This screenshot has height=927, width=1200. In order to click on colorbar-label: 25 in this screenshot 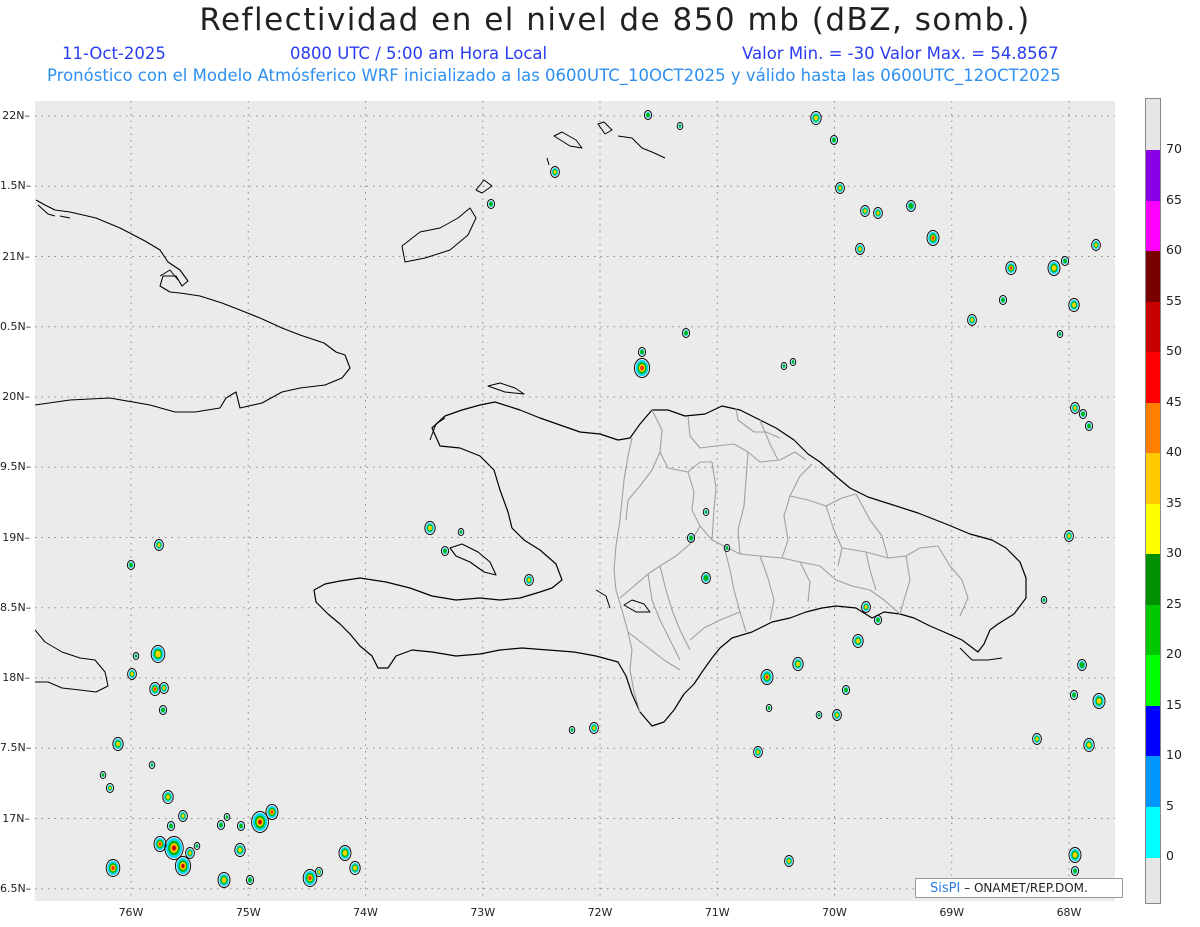, I will do `click(1174, 603)`.